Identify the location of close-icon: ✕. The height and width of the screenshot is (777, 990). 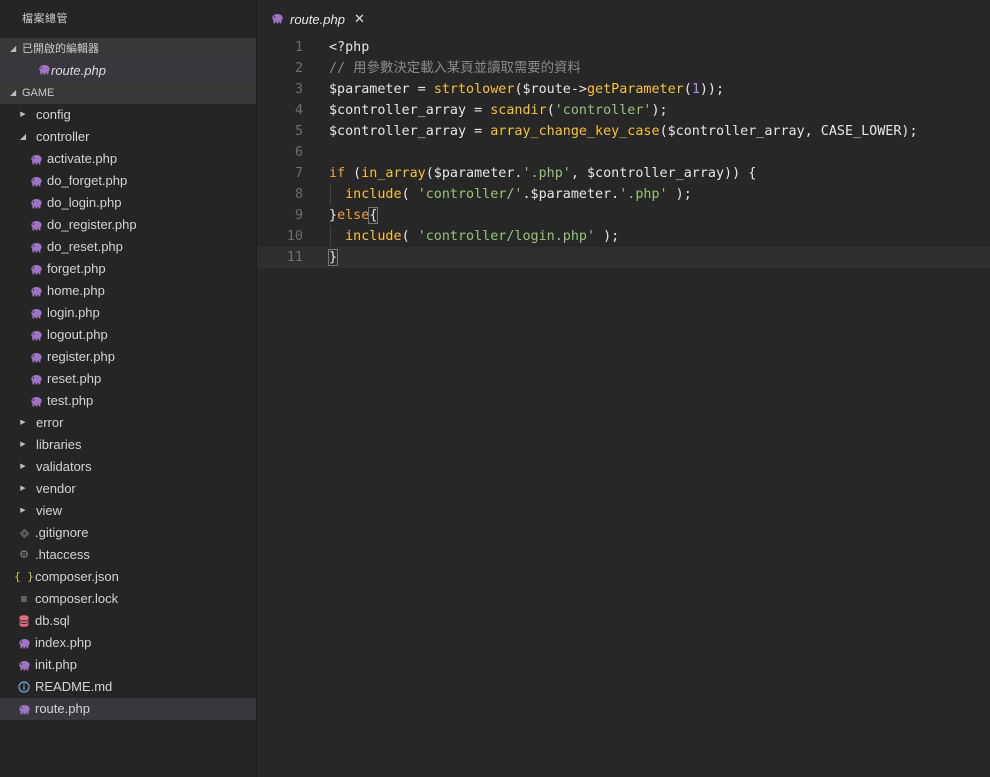
(359, 19).